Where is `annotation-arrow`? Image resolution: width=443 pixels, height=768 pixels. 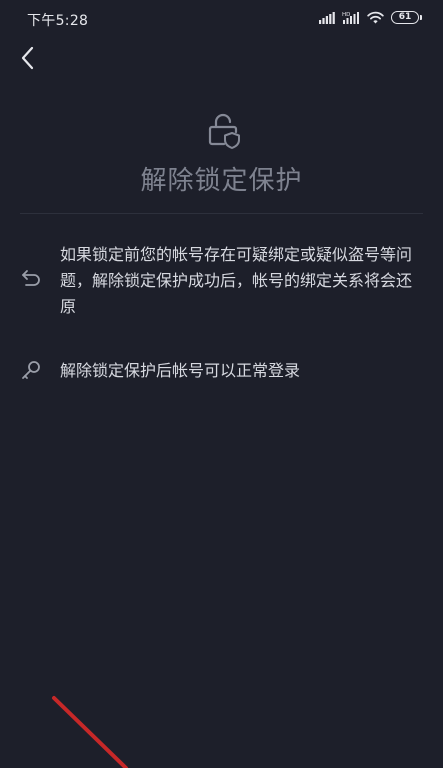 annotation-arrow is located at coordinates (90, 732).